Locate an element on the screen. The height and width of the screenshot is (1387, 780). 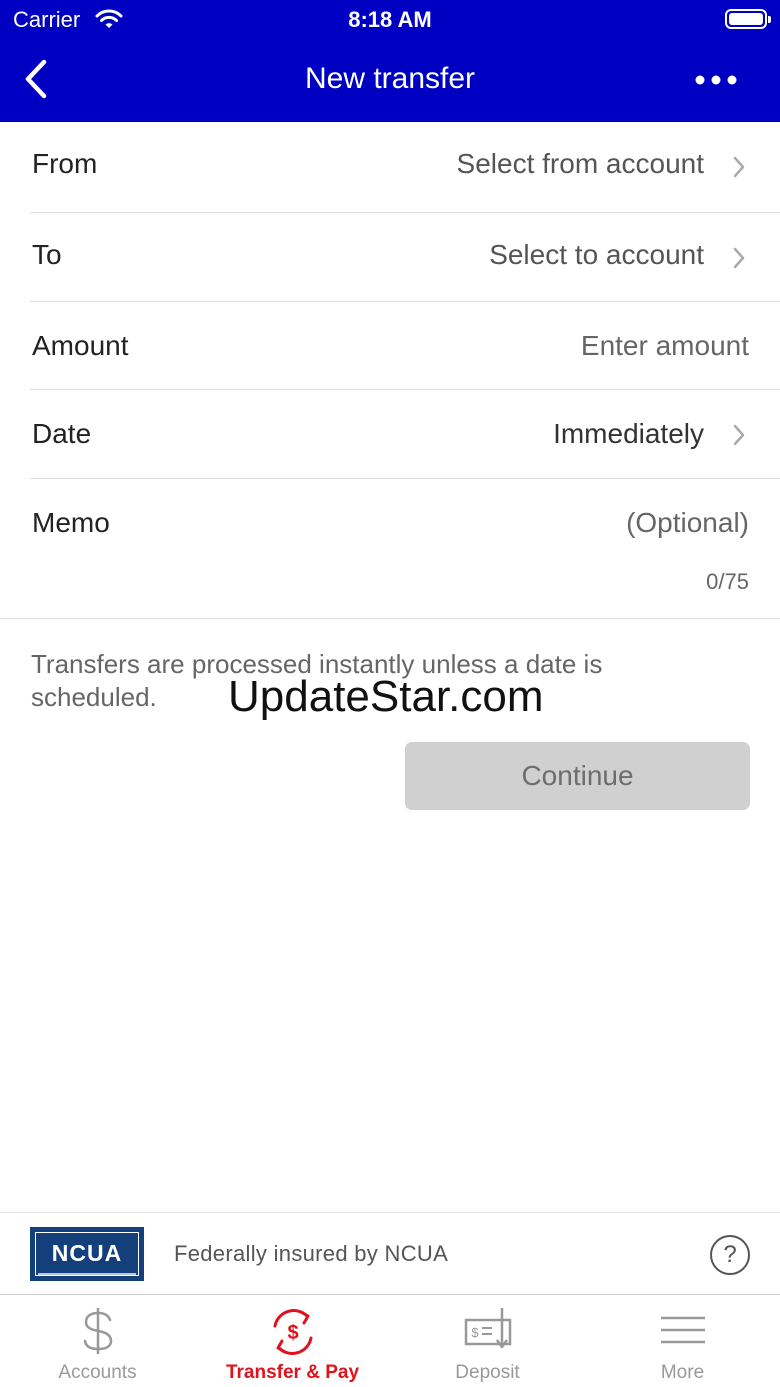
amount-row: Amount Enter amount is located at coordinates (405, 346).